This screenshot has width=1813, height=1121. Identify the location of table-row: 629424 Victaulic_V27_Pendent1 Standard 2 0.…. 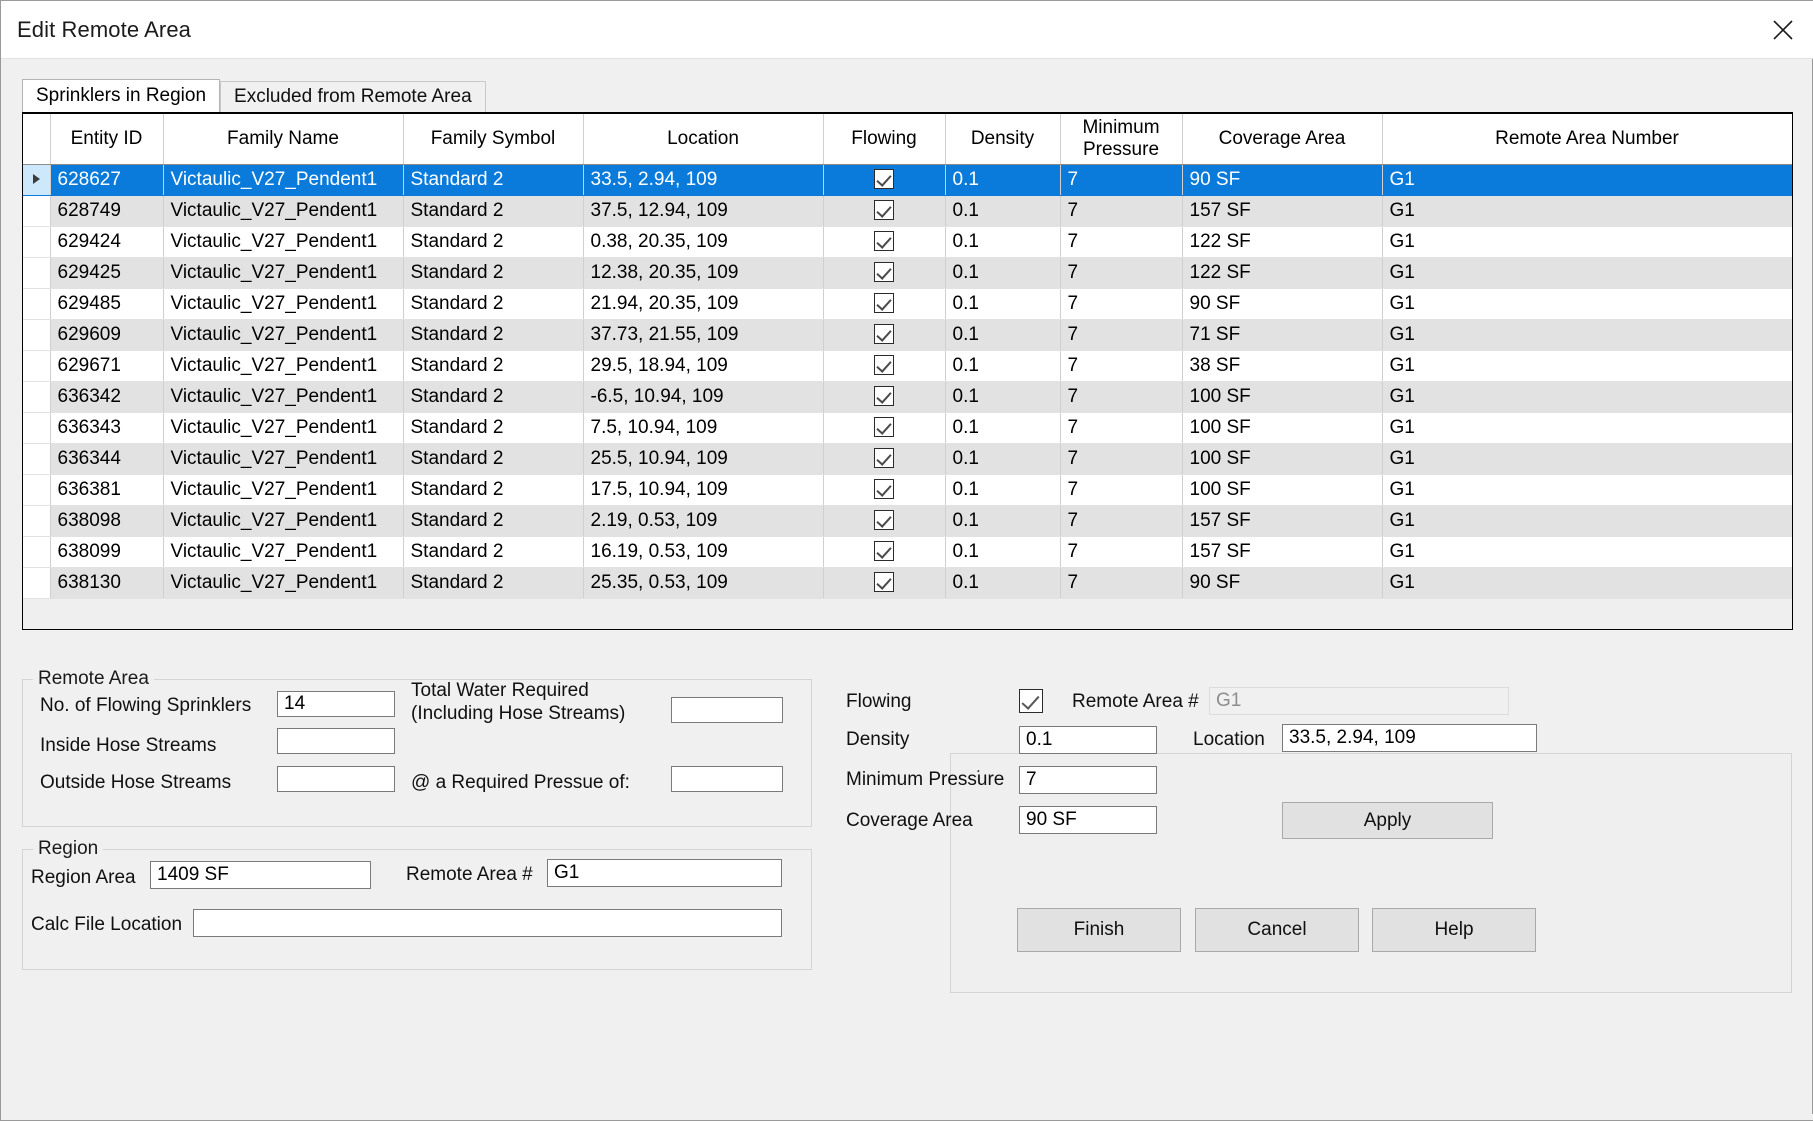
(907, 242).